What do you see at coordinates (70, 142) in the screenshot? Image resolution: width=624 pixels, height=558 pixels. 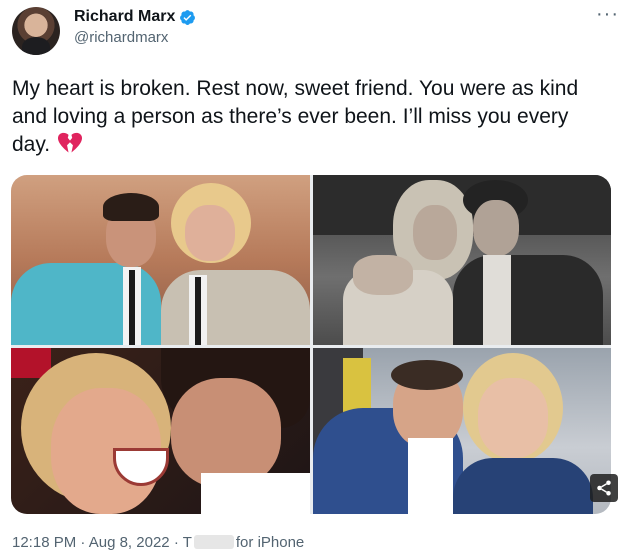 I see `broken-heart-icon` at bounding box center [70, 142].